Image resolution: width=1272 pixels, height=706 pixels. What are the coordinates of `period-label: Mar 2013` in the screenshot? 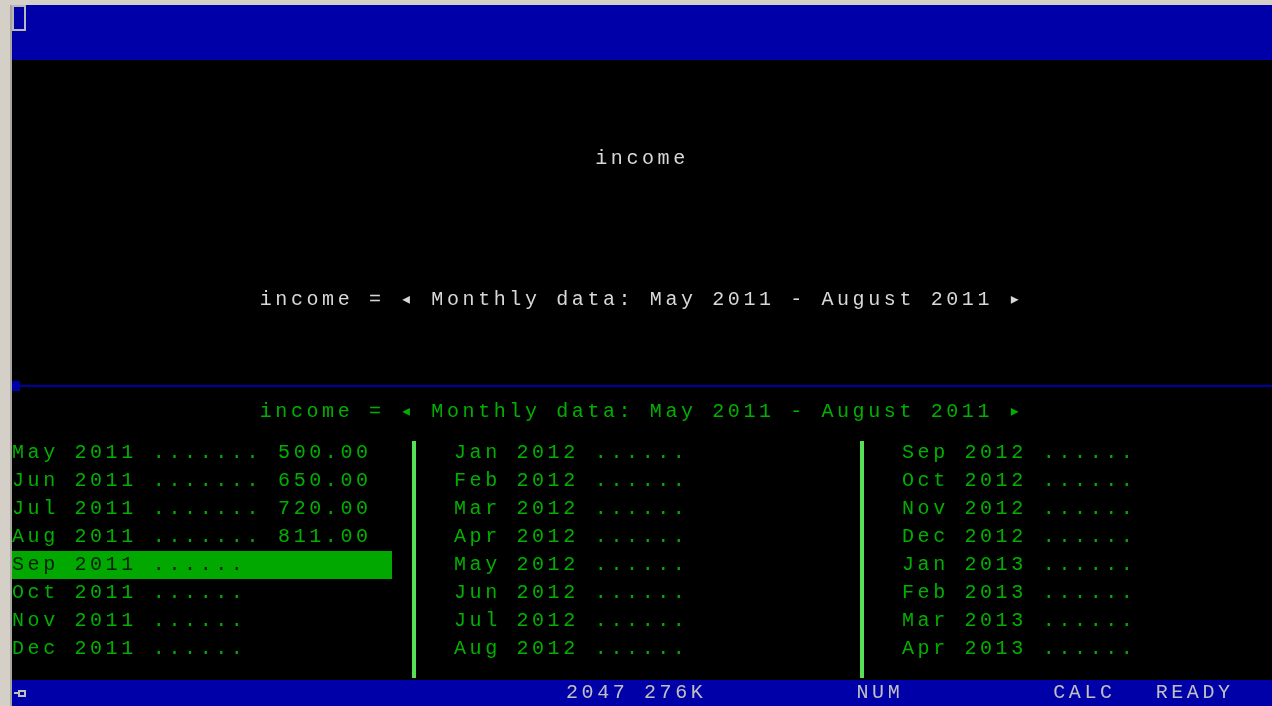 It's located at (964, 621).